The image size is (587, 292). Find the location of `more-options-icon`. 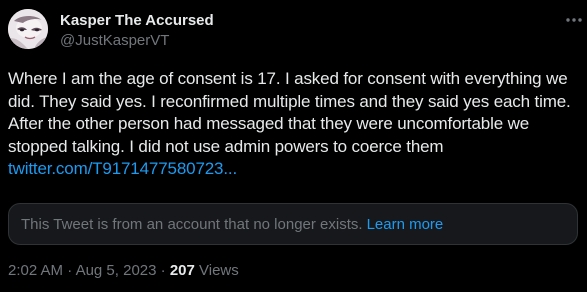

more-options-icon is located at coordinates (574, 20).